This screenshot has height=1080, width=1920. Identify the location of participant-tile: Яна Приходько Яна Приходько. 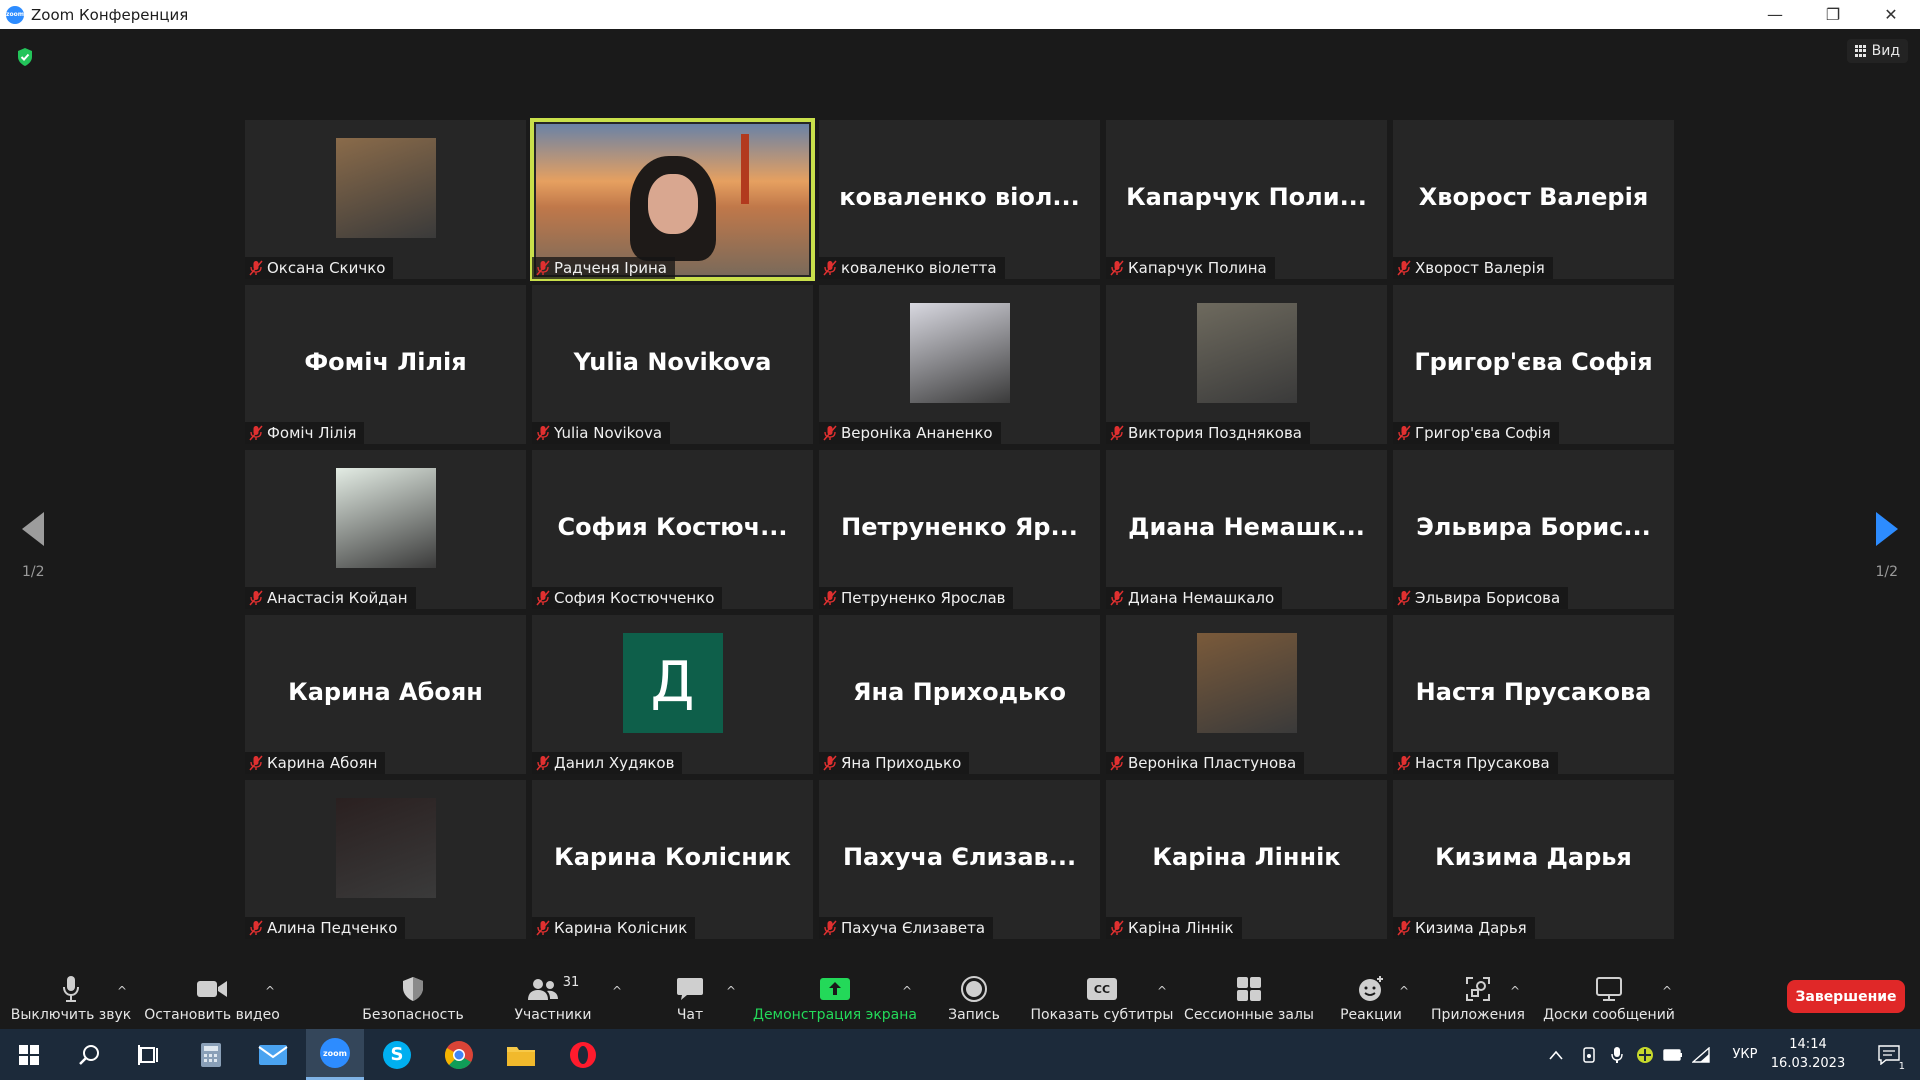
(959, 694).